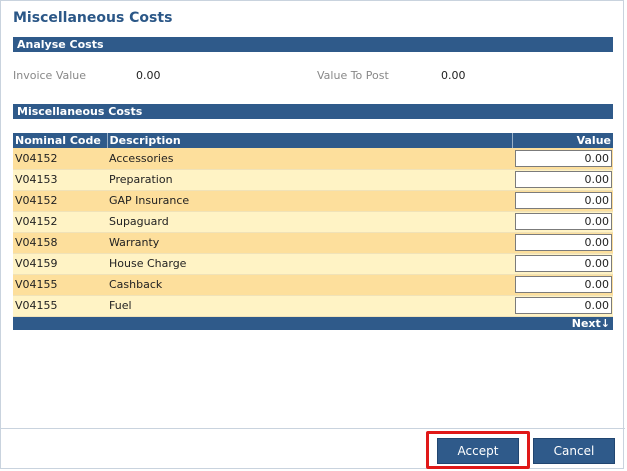 The image size is (627, 471). I want to click on description-cell: Supaguard, so click(309, 222).